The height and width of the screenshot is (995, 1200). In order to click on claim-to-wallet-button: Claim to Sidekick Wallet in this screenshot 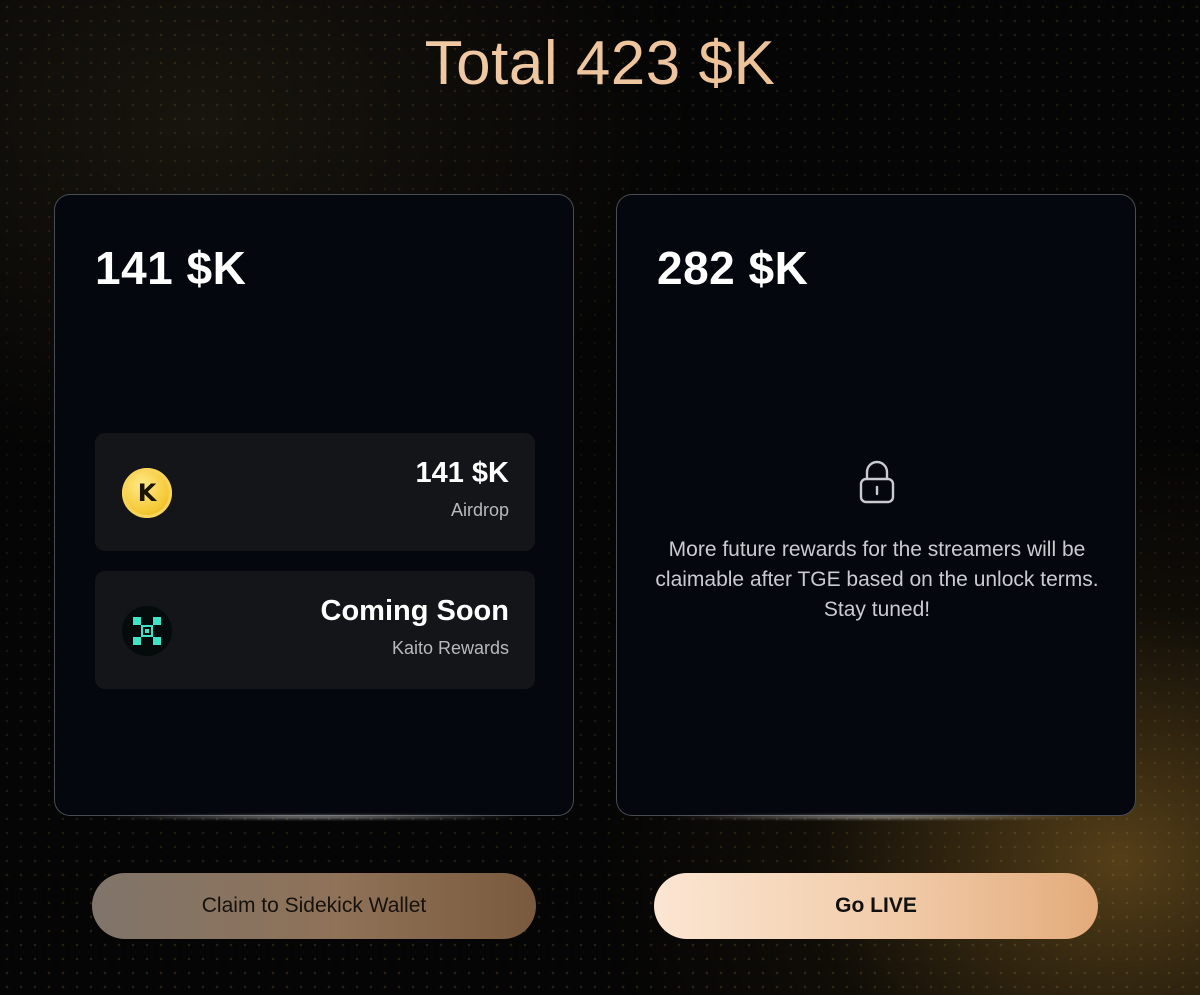, I will do `click(314, 906)`.